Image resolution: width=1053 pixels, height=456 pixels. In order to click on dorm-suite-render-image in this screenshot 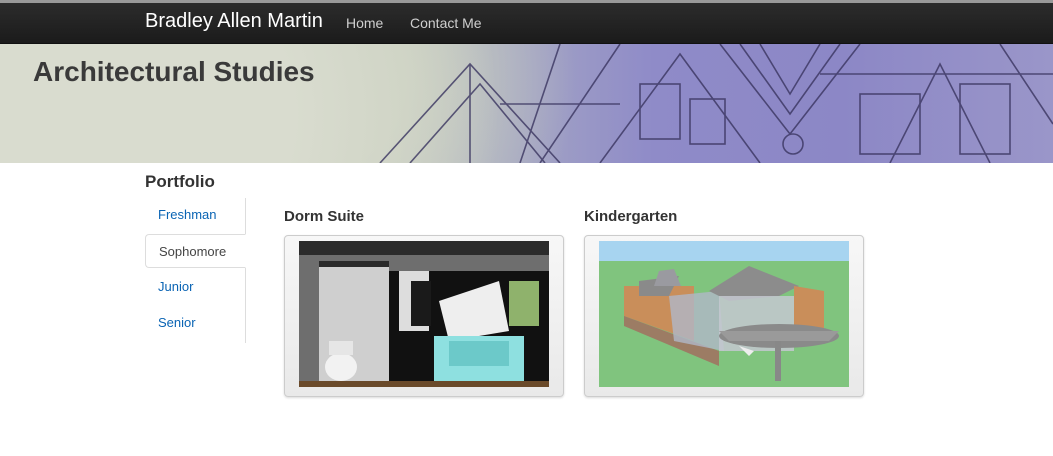, I will do `click(424, 314)`.